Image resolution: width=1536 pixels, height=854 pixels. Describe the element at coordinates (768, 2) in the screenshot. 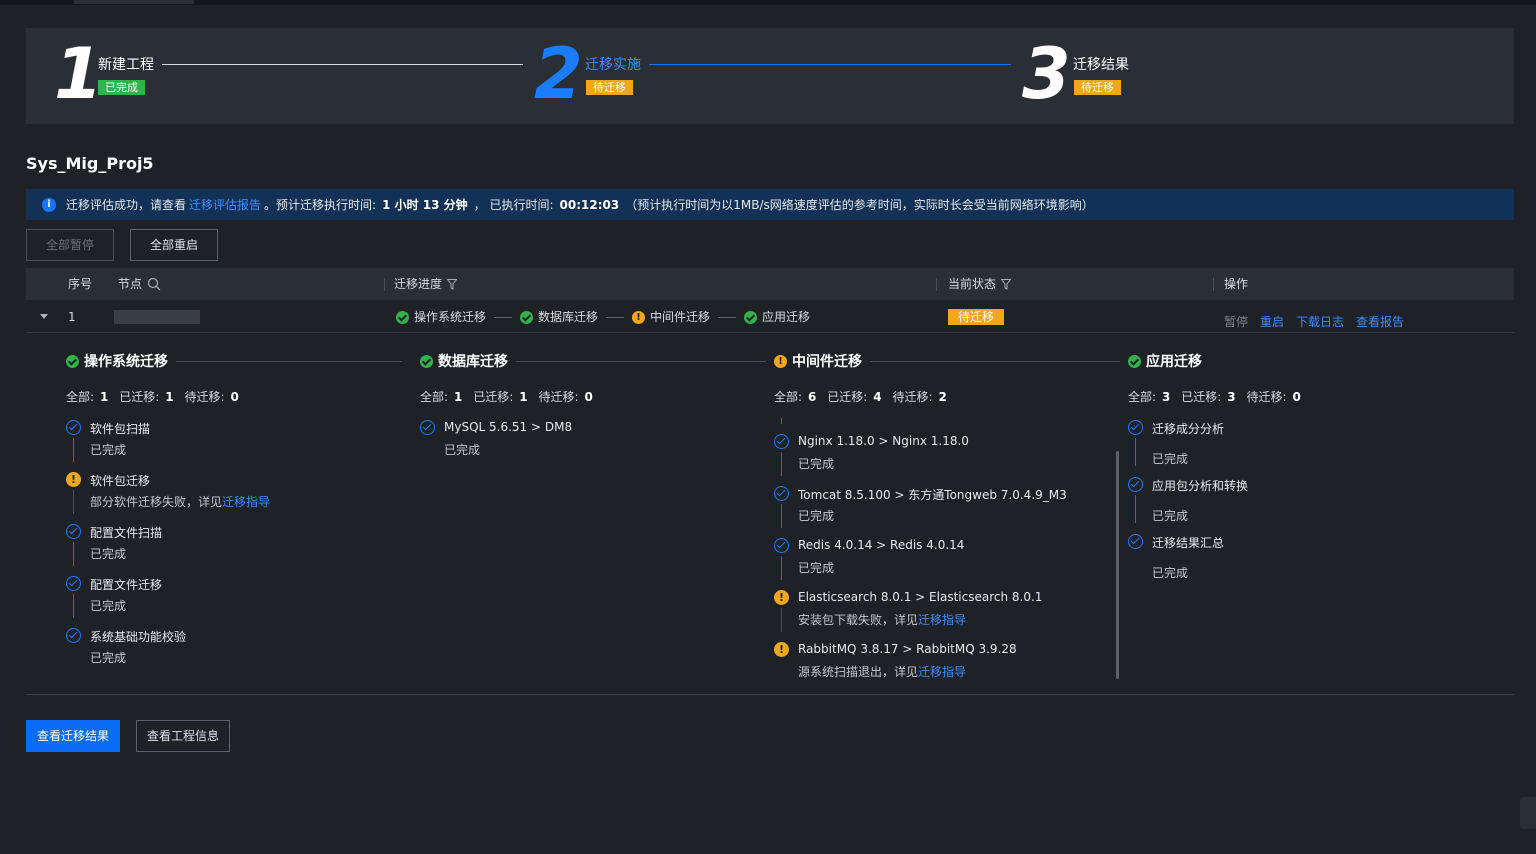

I see `top-bar` at that location.